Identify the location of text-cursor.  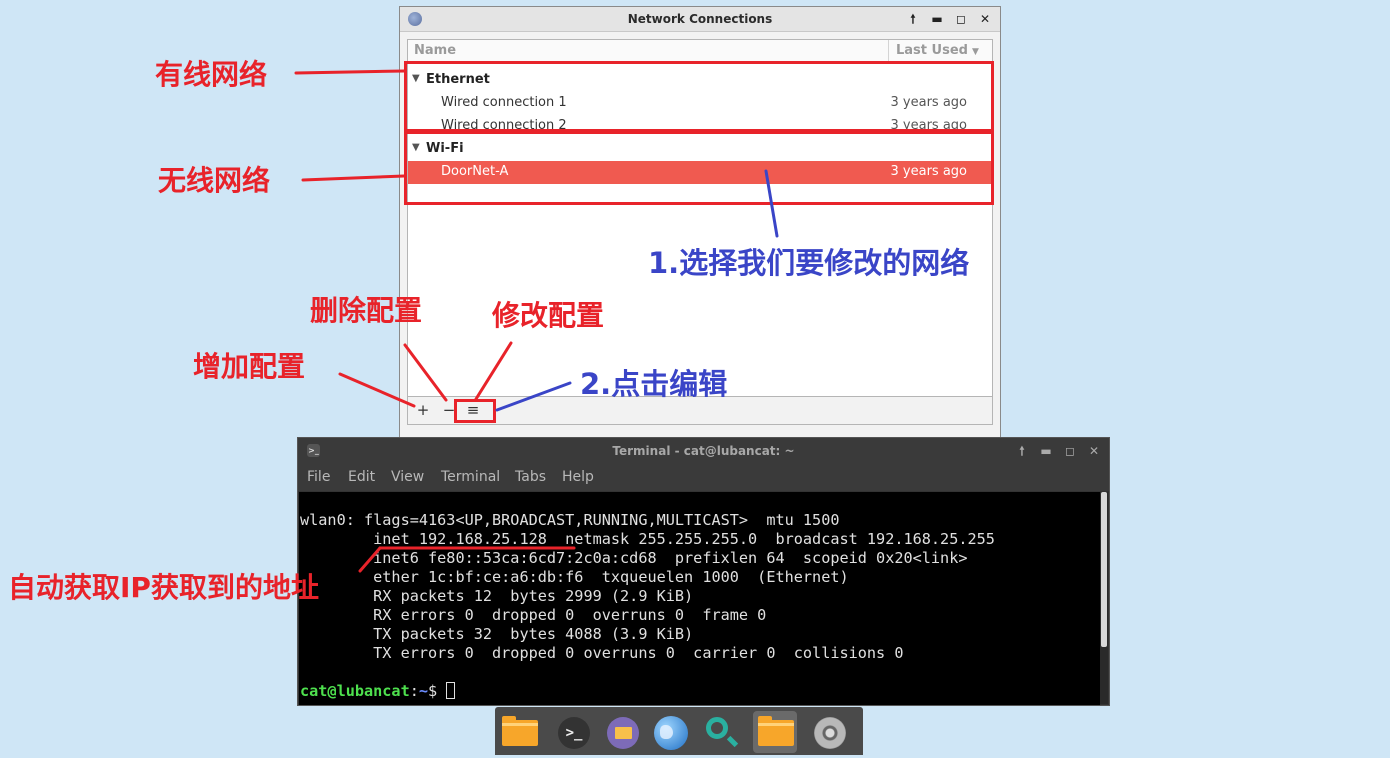
(451, 690).